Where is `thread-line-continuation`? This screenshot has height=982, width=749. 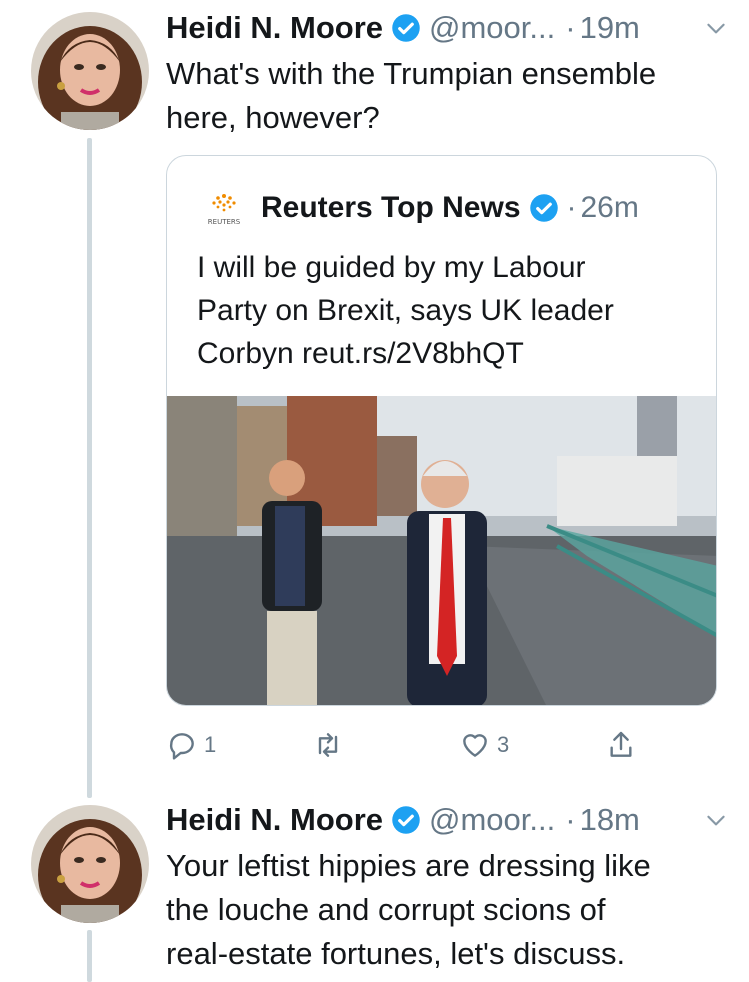 thread-line-continuation is located at coordinates (89, 956).